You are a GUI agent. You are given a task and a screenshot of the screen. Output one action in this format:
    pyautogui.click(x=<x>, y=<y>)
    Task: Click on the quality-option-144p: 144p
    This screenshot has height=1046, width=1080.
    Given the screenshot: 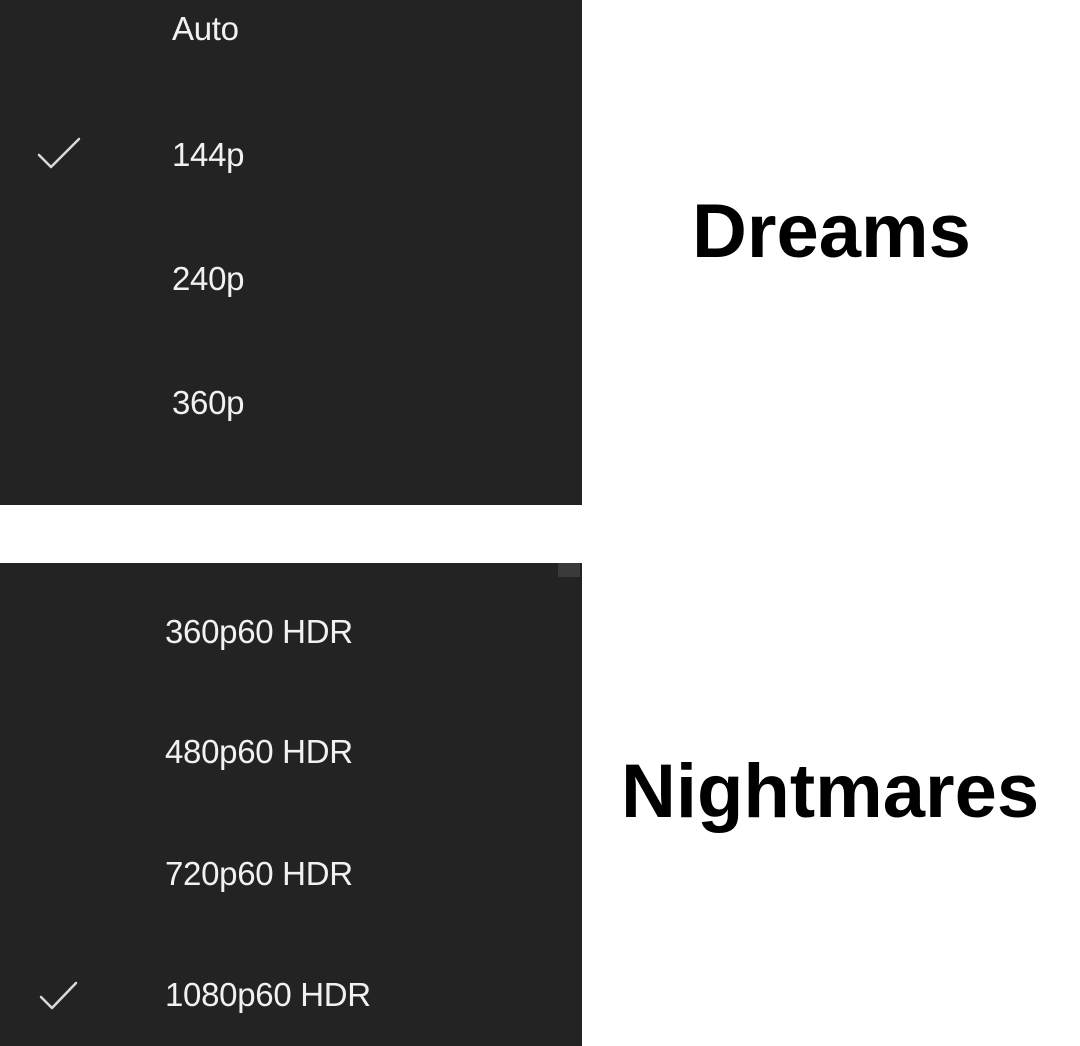 What is the action you would take?
    pyautogui.click(x=291, y=154)
    